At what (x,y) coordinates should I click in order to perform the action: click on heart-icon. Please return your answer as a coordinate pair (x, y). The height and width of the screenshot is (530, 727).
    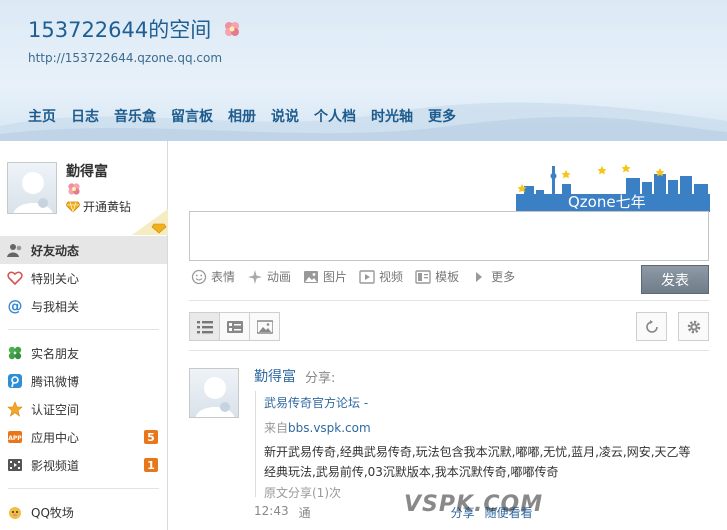
    Looking at the image, I should click on (15, 278).